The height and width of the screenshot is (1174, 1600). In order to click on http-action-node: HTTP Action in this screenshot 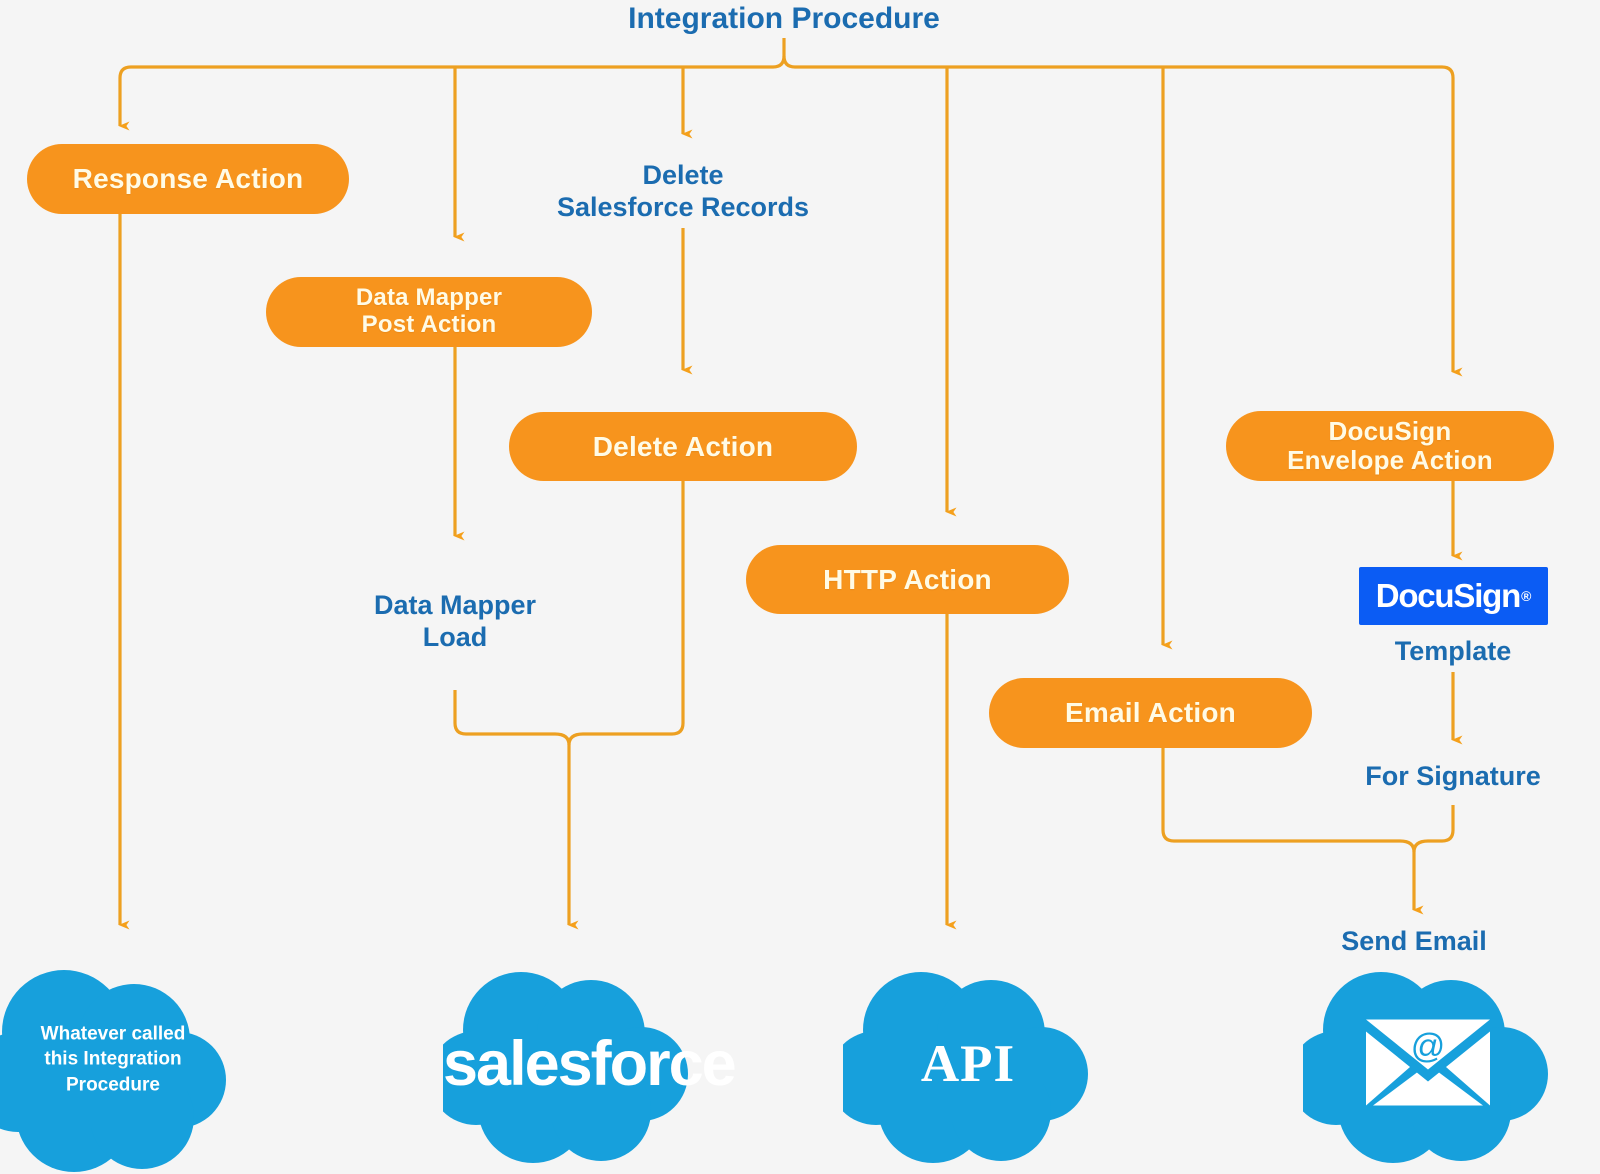, I will do `click(907, 579)`.